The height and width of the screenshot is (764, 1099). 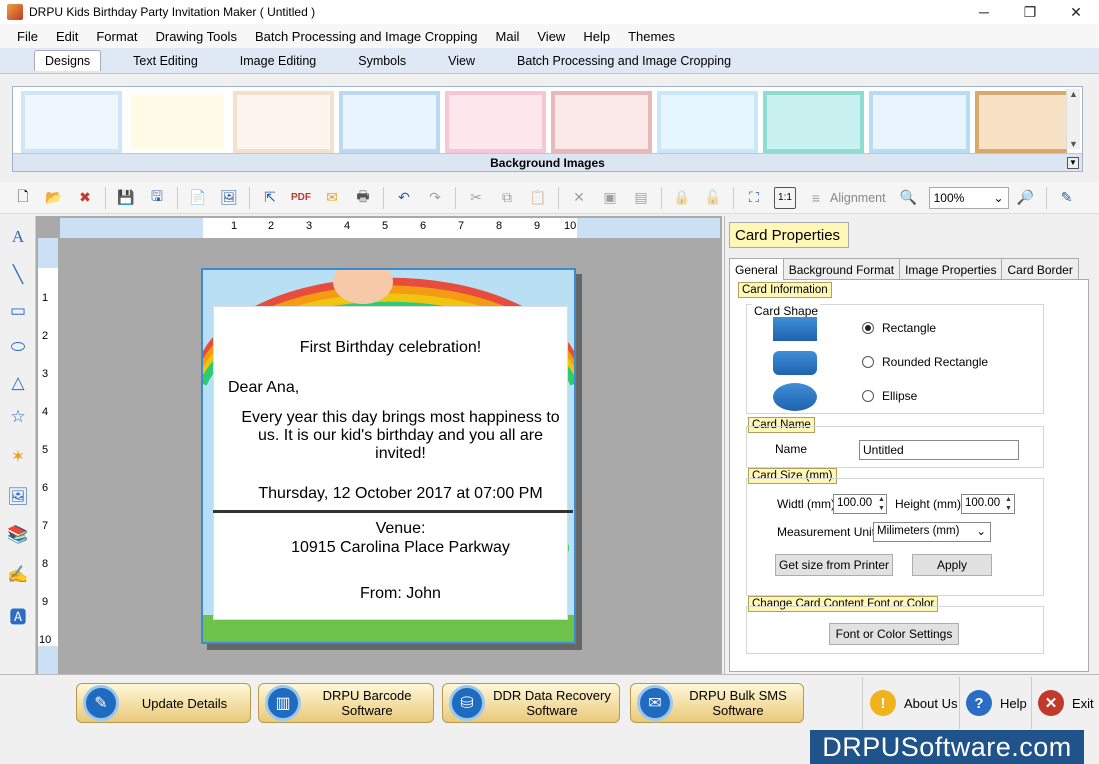 I want to click on symbol-tool-icon: ✶, so click(x=18, y=457).